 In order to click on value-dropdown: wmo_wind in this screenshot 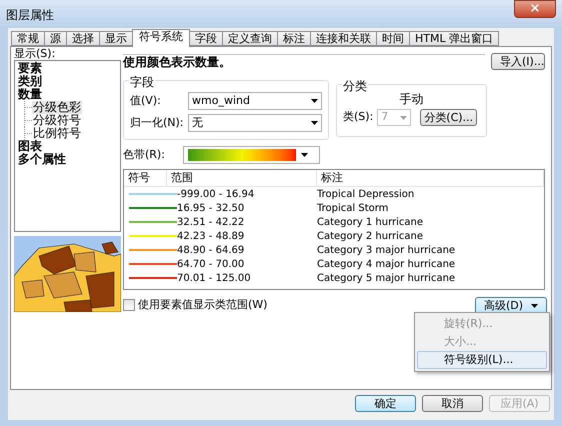, I will do `click(255, 101)`.